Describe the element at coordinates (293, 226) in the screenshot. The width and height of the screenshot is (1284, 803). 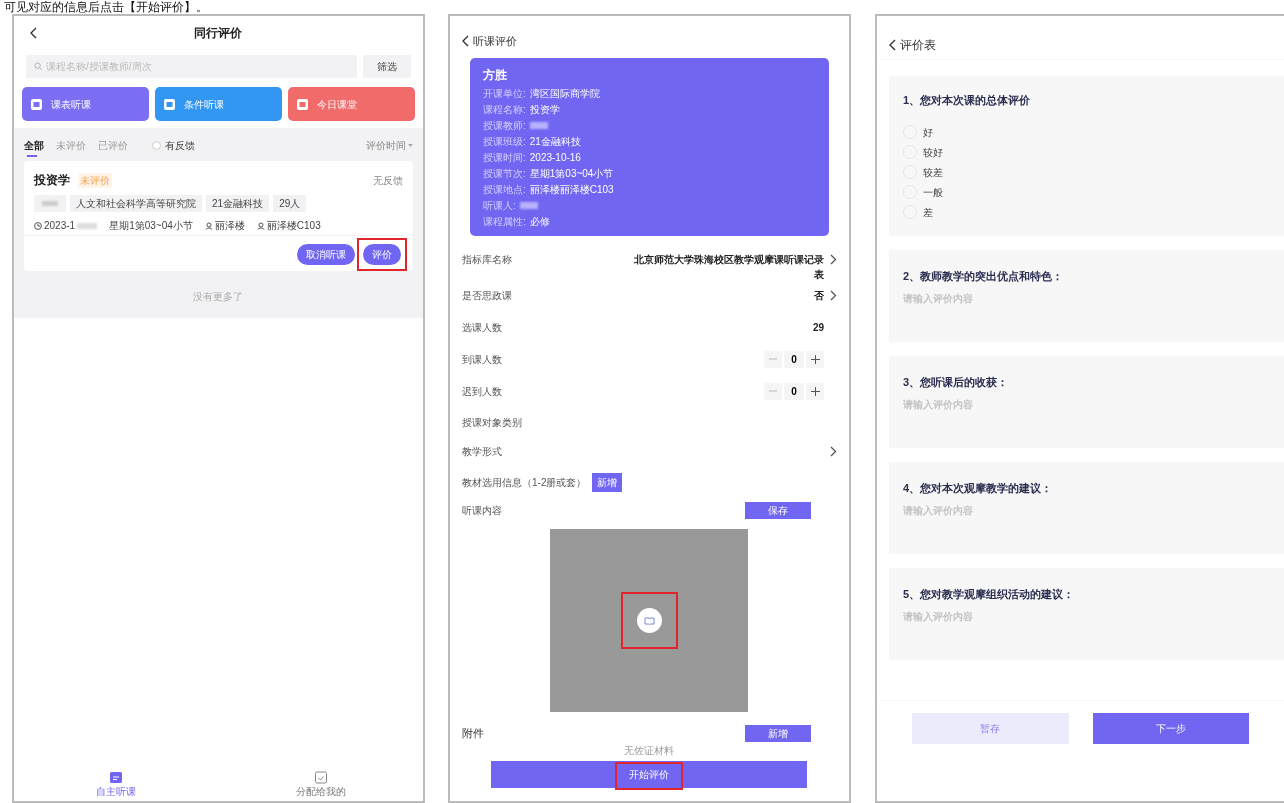
I see `room-label: 丽泽楼C103` at that location.